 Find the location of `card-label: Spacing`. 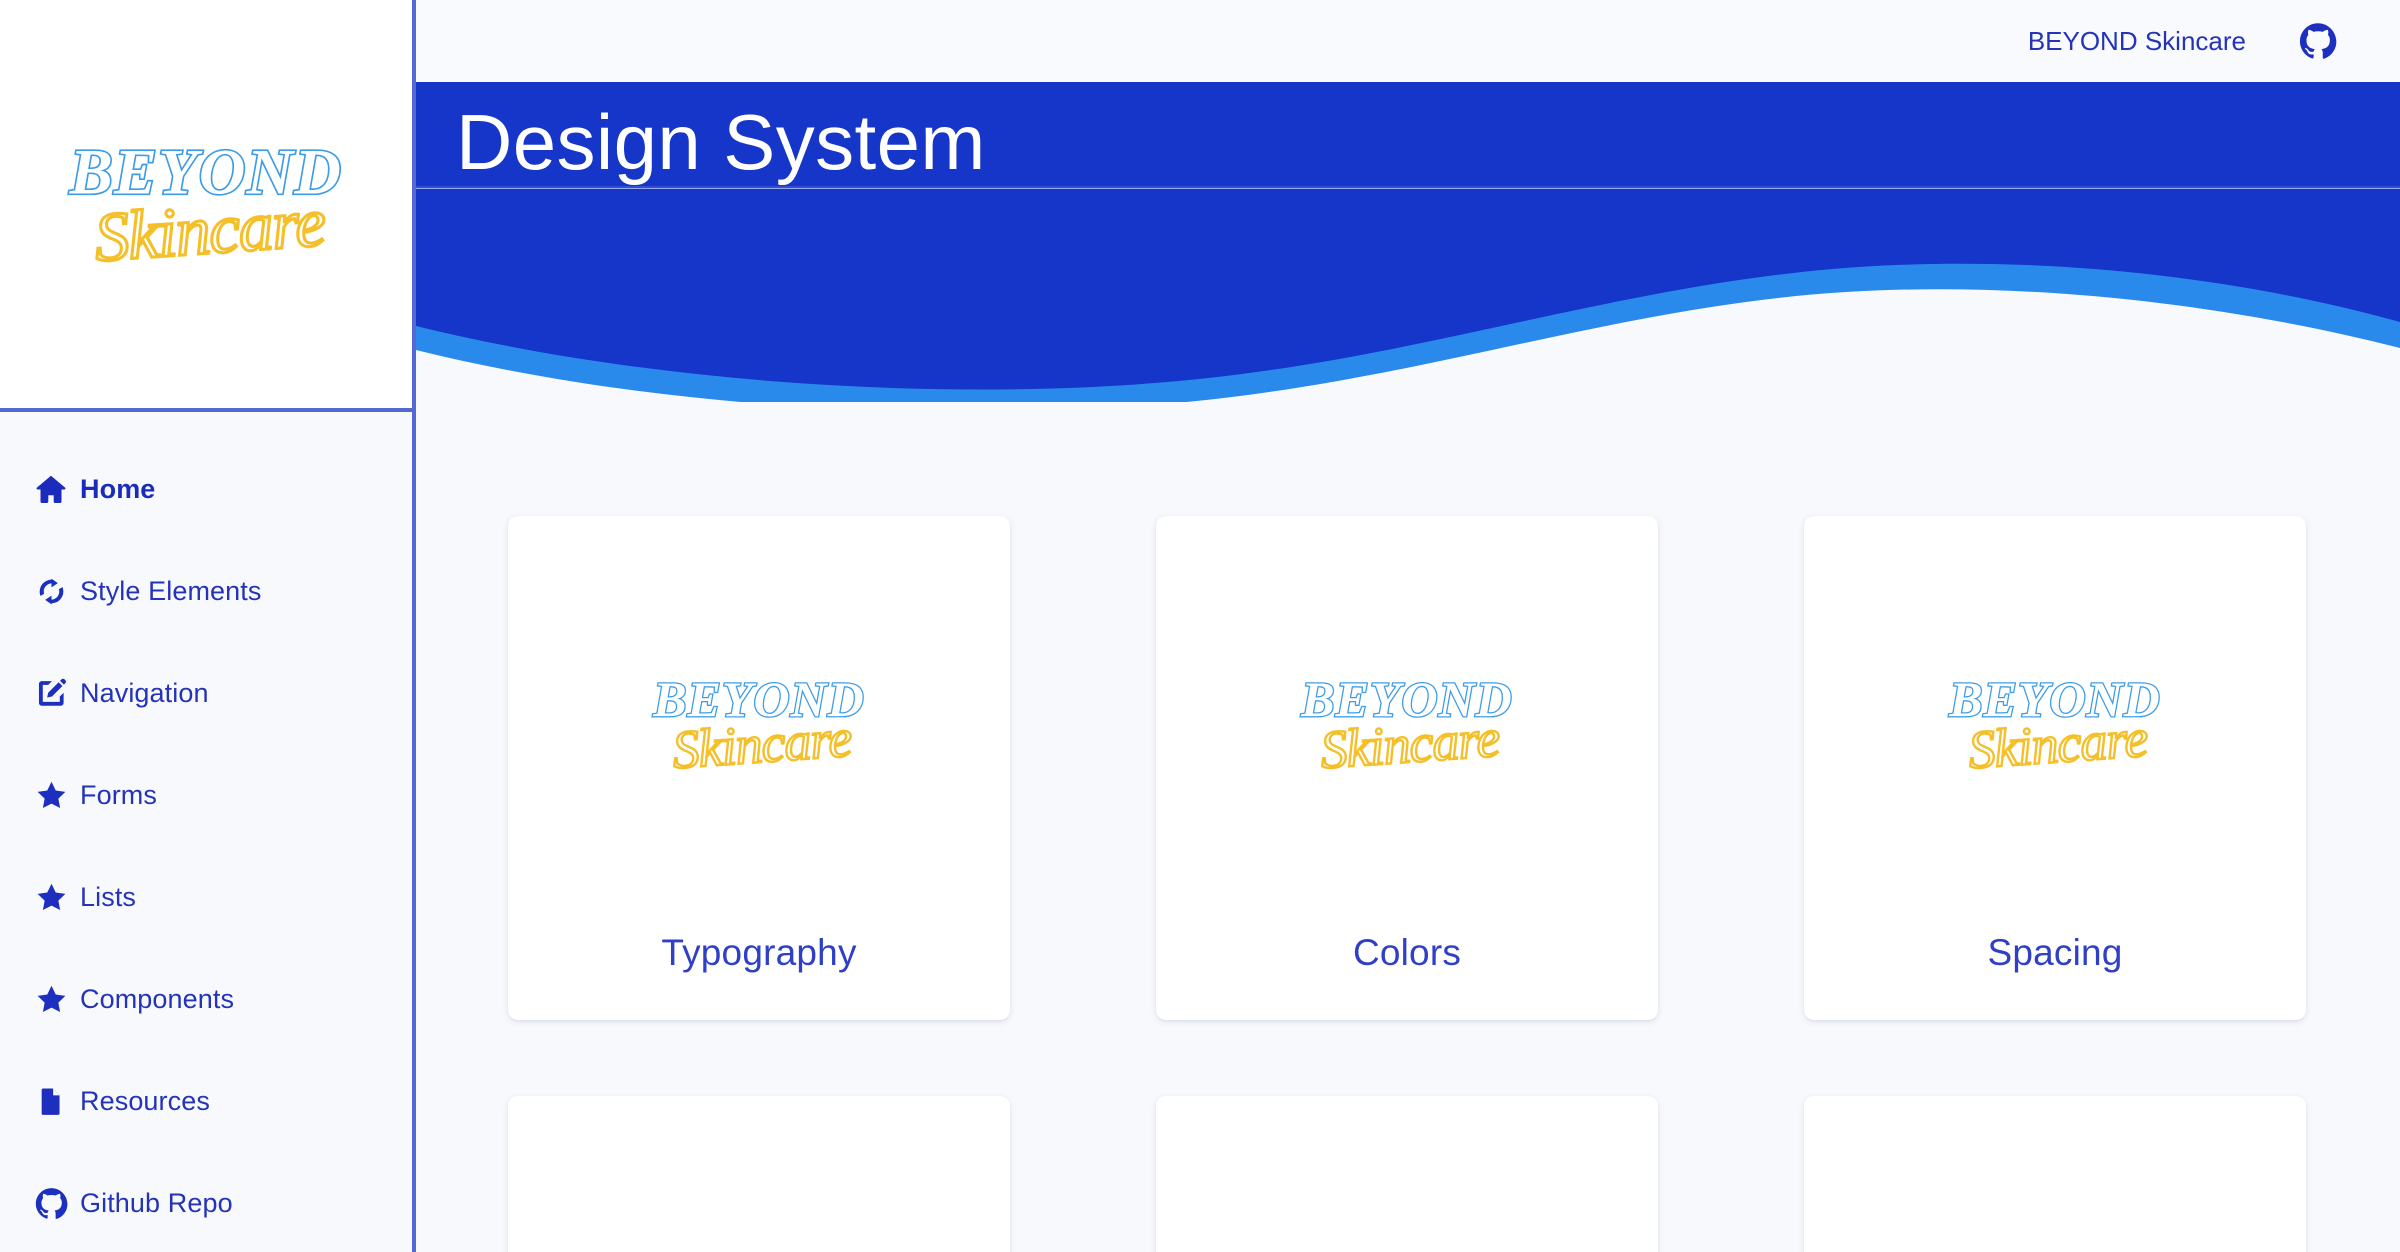

card-label: Spacing is located at coordinates (2055, 952).